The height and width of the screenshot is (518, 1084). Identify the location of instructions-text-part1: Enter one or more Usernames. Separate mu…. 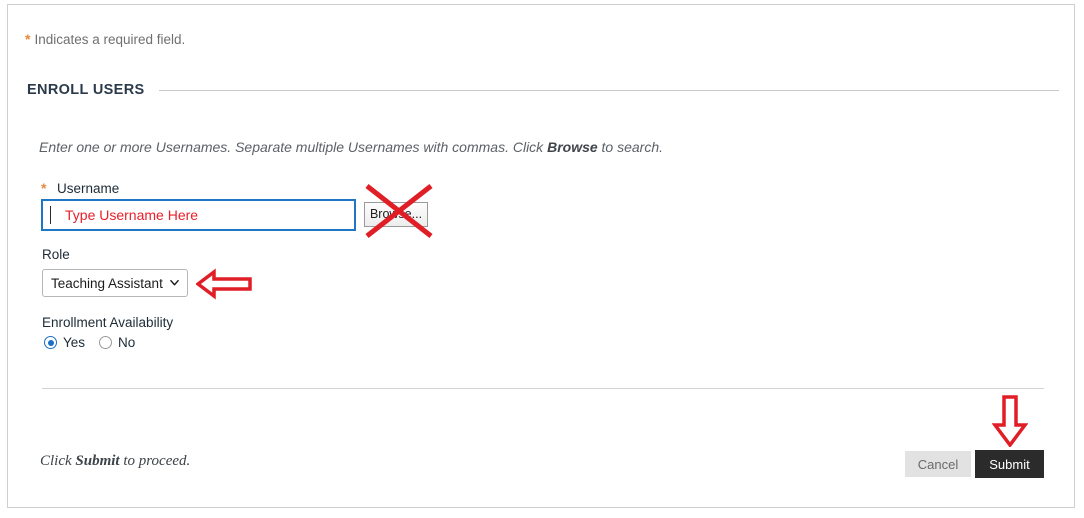
(293, 147).